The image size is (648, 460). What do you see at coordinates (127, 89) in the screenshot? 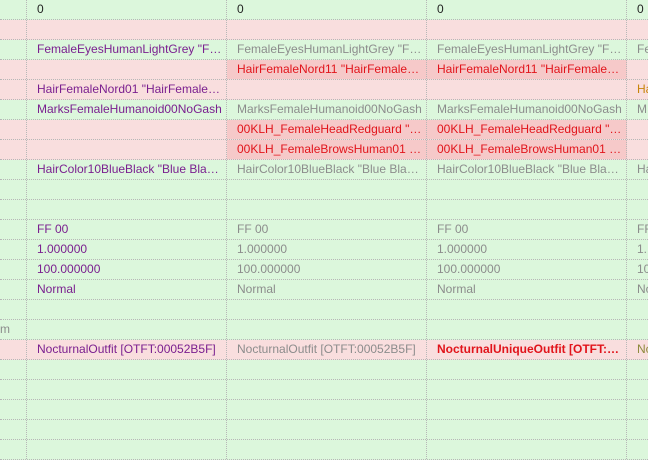
I see `table-cell: HairFemaleNord01 "HairFemaleNord01"` at bounding box center [127, 89].